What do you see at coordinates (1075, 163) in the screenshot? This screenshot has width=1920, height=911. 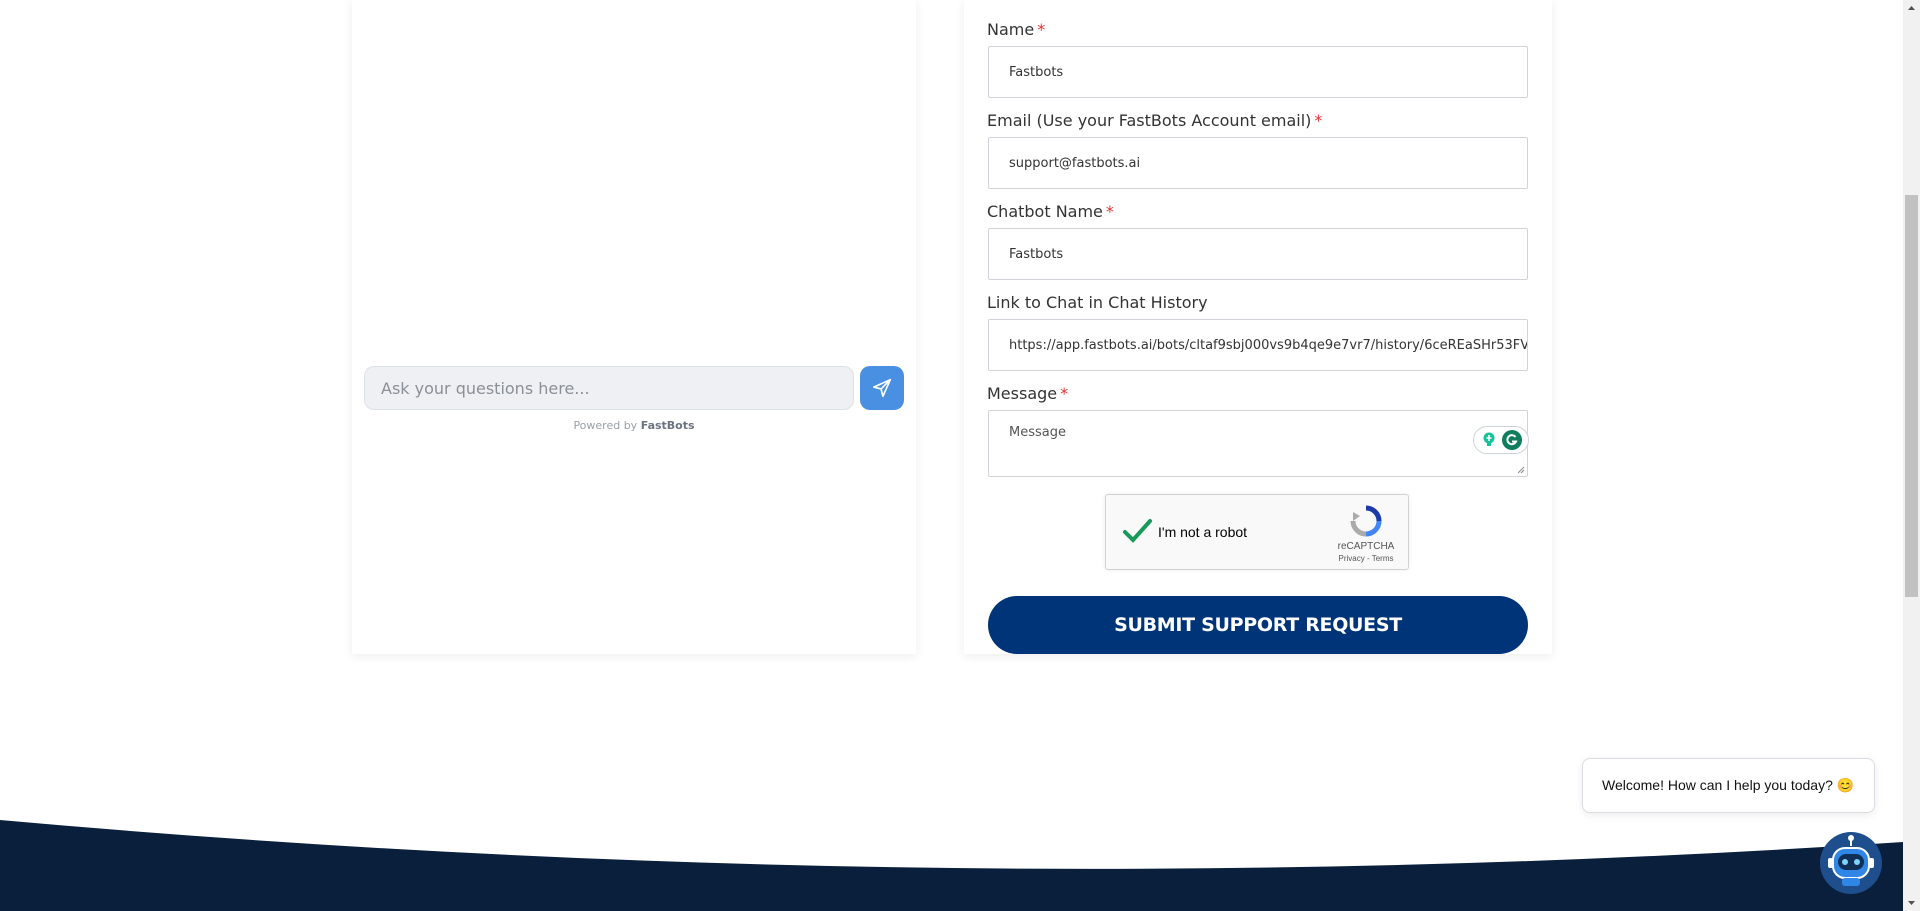 I see `email-field-value: support@fastbots.ai` at bounding box center [1075, 163].